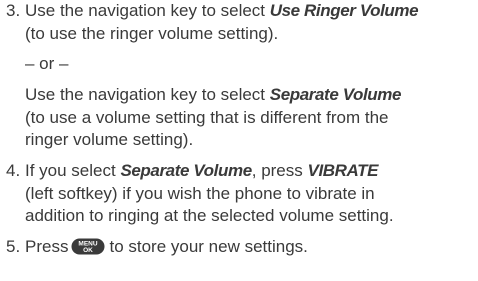 Image resolution: width=478 pixels, height=281 pixels. I want to click on step-number: 3., so click(13, 10).